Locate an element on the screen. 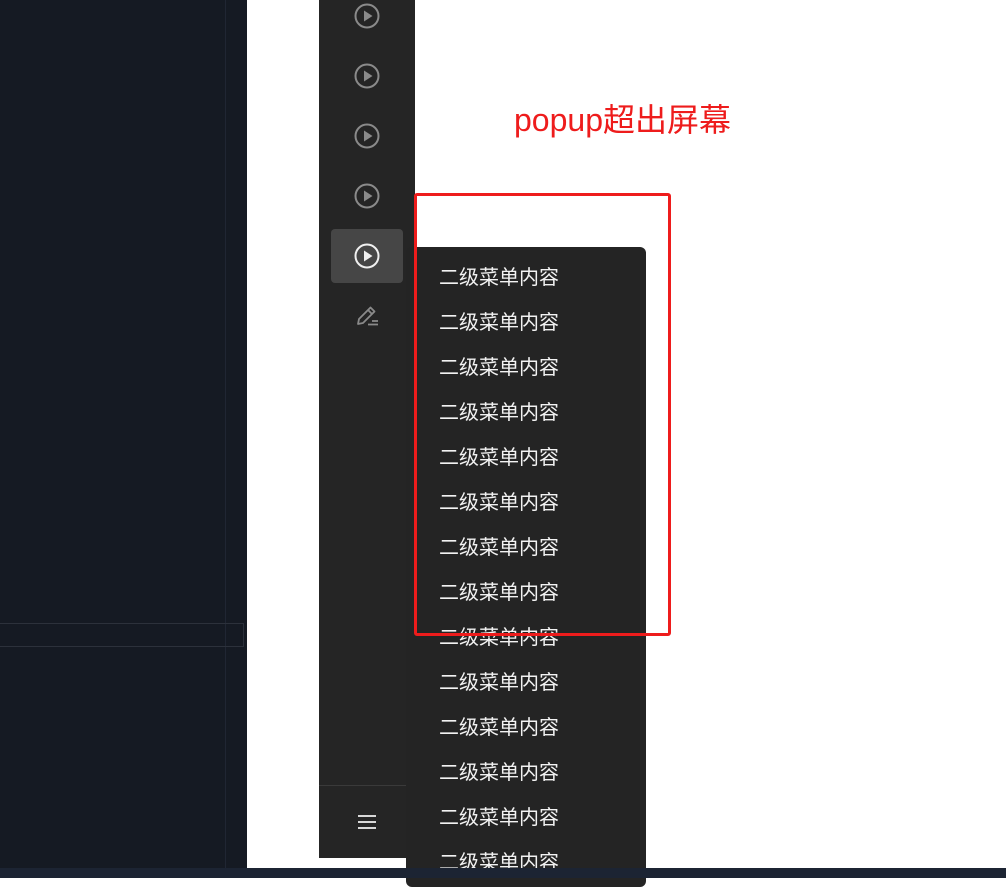 The height and width of the screenshot is (887, 1006). annotation-label: popup超出屏幕 is located at coordinates (622, 120).